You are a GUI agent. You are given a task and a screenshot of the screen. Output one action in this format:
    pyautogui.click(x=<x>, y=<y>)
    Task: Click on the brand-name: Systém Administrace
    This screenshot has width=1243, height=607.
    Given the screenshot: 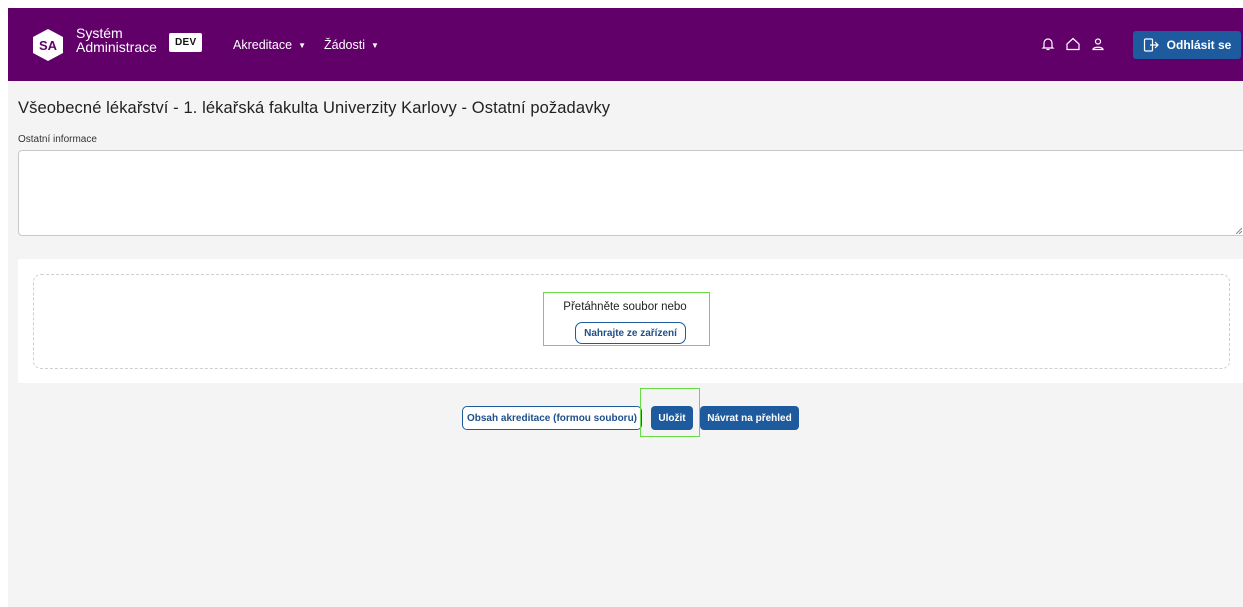 What is the action you would take?
    pyautogui.click(x=116, y=40)
    